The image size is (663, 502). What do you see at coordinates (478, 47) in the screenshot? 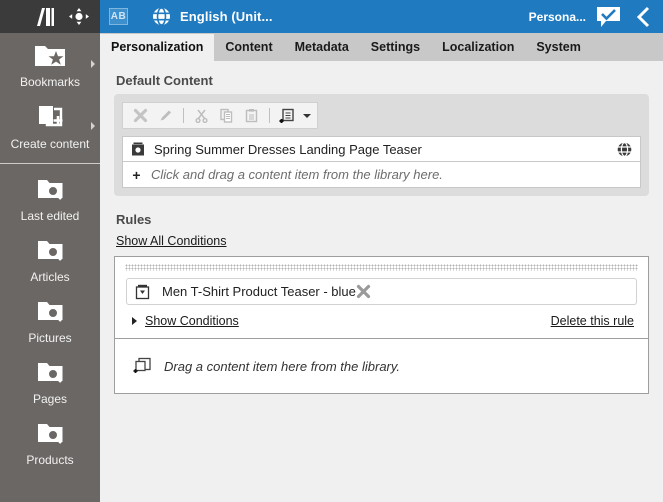
I see `tab-localization: Localization` at bounding box center [478, 47].